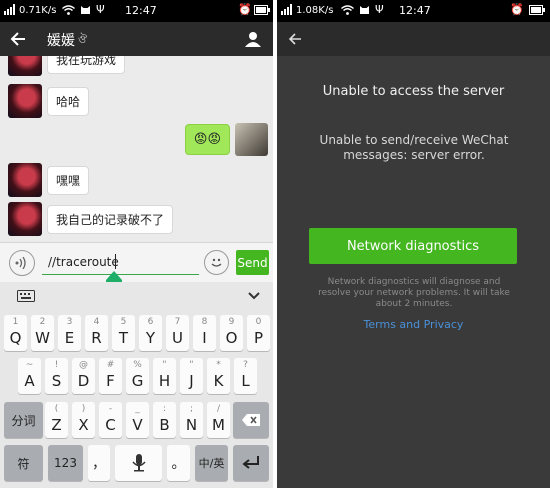  I want to click on key-letter: F, so click(110, 381).